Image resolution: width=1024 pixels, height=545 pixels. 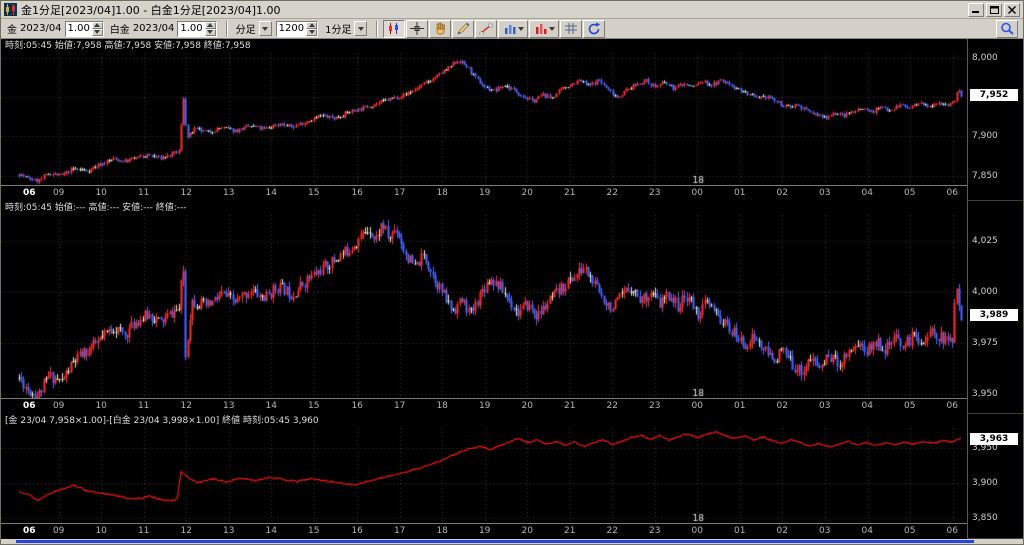 I want to click on platinum-multiplier-arrows, so click(x=210, y=28).